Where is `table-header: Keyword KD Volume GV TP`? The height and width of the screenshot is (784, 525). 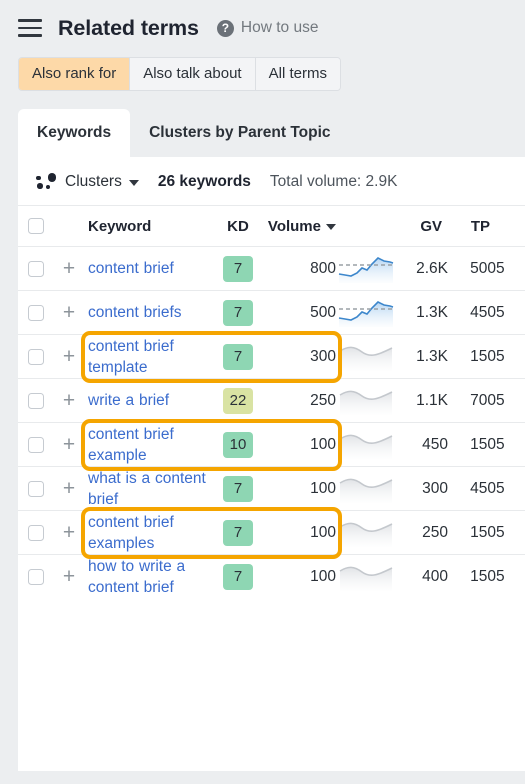 table-header: Keyword KD Volume GV TP is located at coordinates (271, 226).